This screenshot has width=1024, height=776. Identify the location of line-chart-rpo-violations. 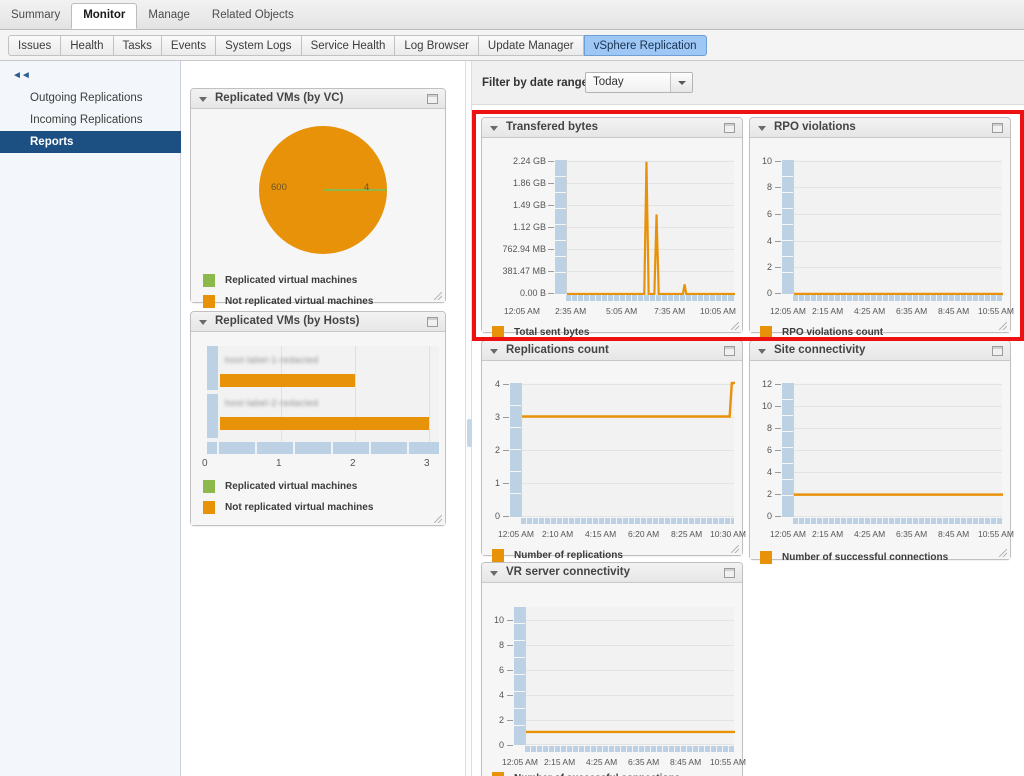
(897, 227).